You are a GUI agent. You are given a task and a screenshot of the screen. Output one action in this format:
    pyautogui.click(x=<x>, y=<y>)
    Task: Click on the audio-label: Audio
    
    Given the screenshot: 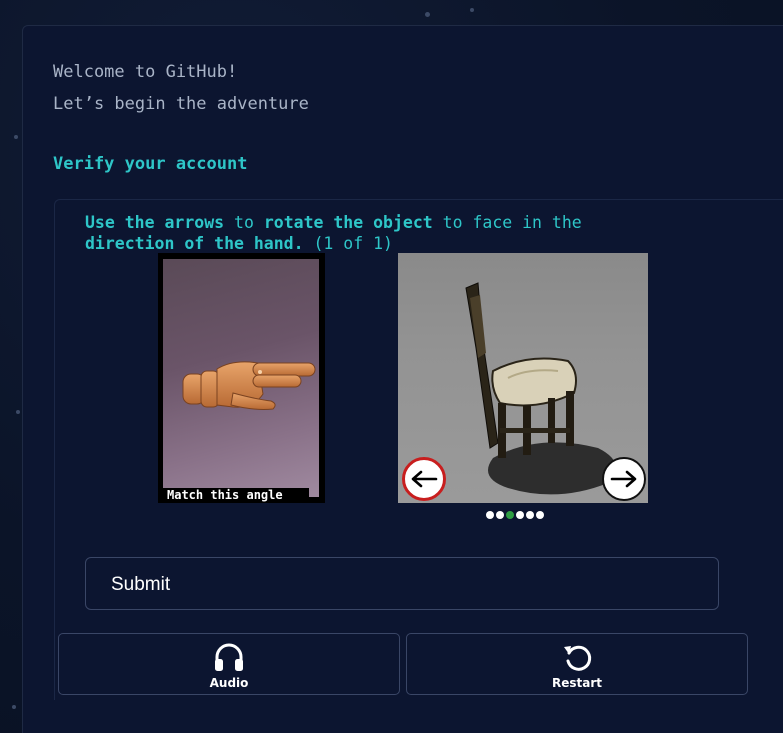 What is the action you would take?
    pyautogui.click(x=229, y=683)
    